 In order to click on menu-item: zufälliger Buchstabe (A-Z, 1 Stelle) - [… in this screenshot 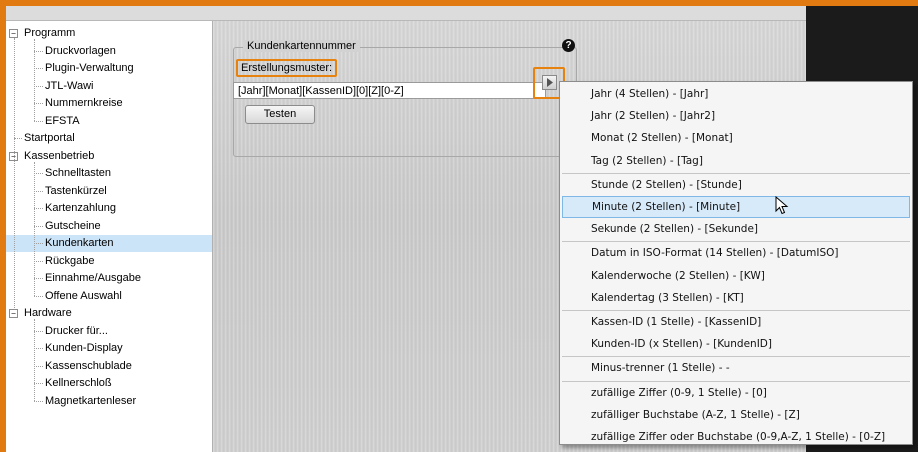, I will do `click(736, 415)`.